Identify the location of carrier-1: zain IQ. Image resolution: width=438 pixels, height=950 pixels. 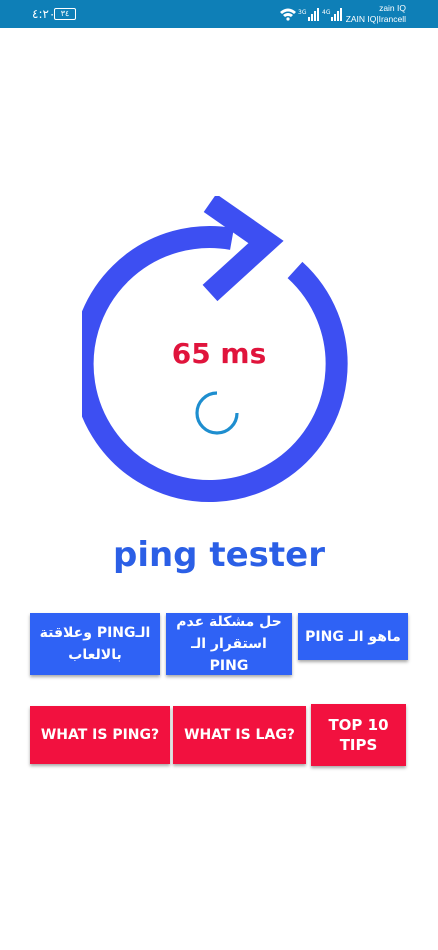
(392, 8).